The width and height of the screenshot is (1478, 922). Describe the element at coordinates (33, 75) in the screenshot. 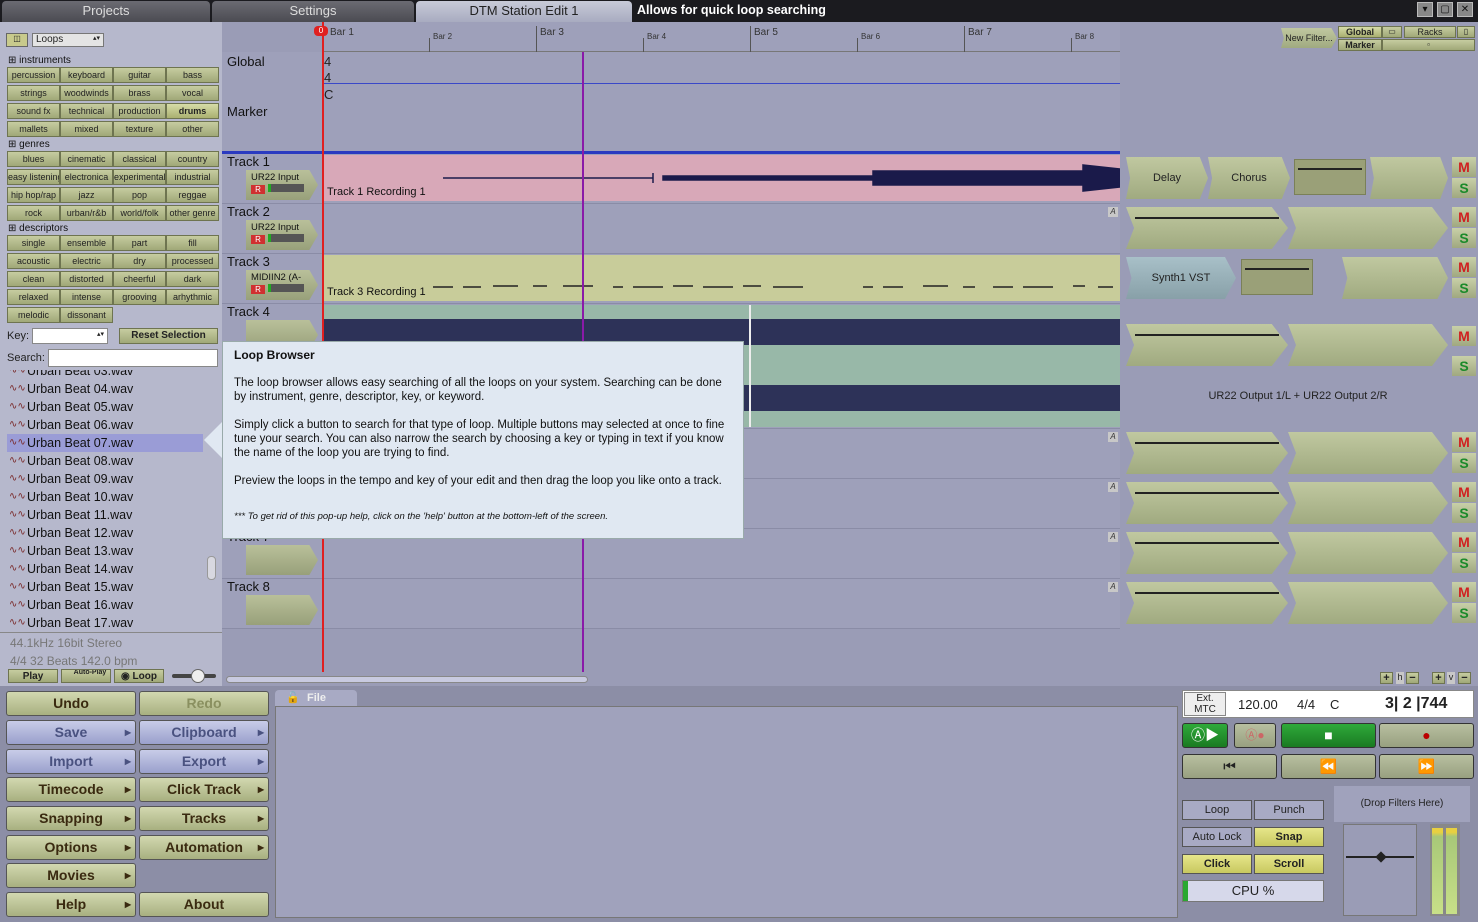

I see `filter-button-percussion: percussion` at that location.